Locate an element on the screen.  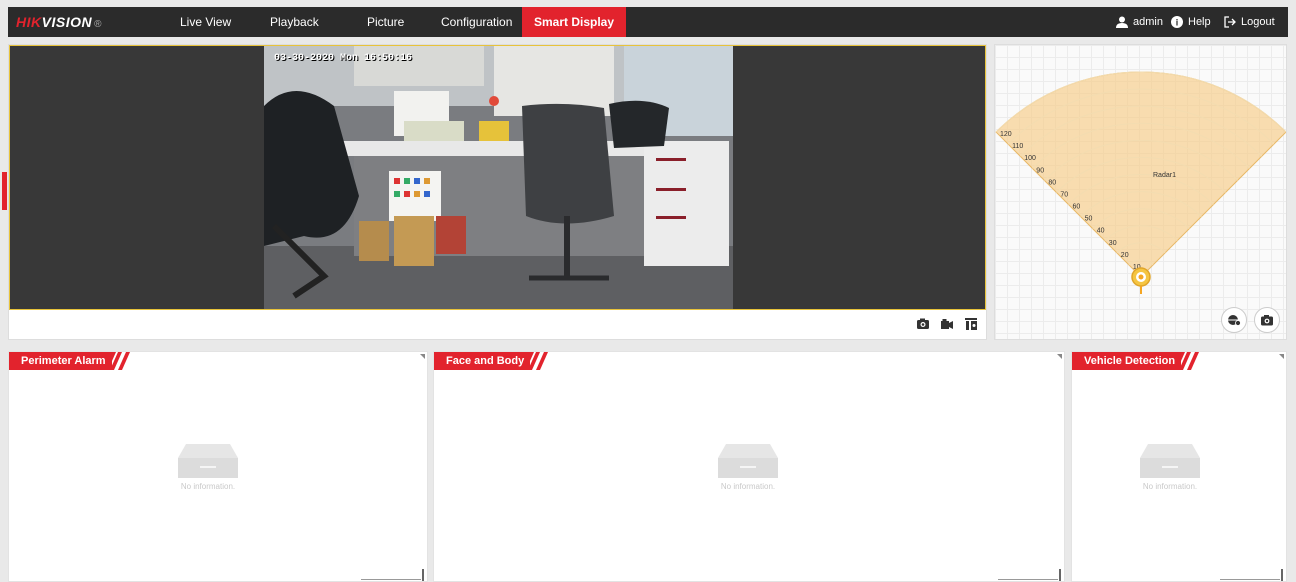
face-and-body-title: Face and Body is located at coordinates (482, 361).